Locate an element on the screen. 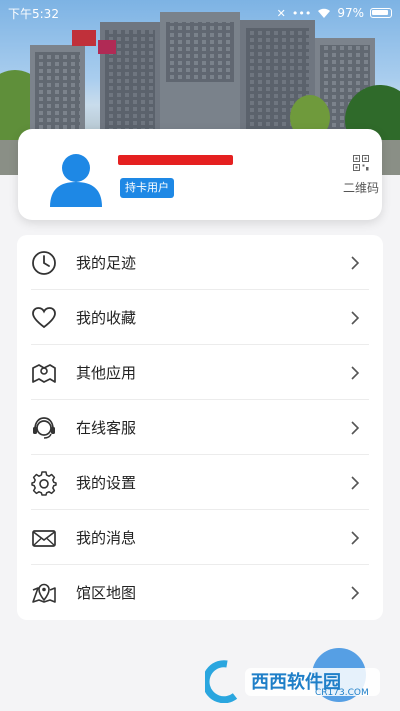  qr-code-label: 二维码 is located at coordinates (360, 188).